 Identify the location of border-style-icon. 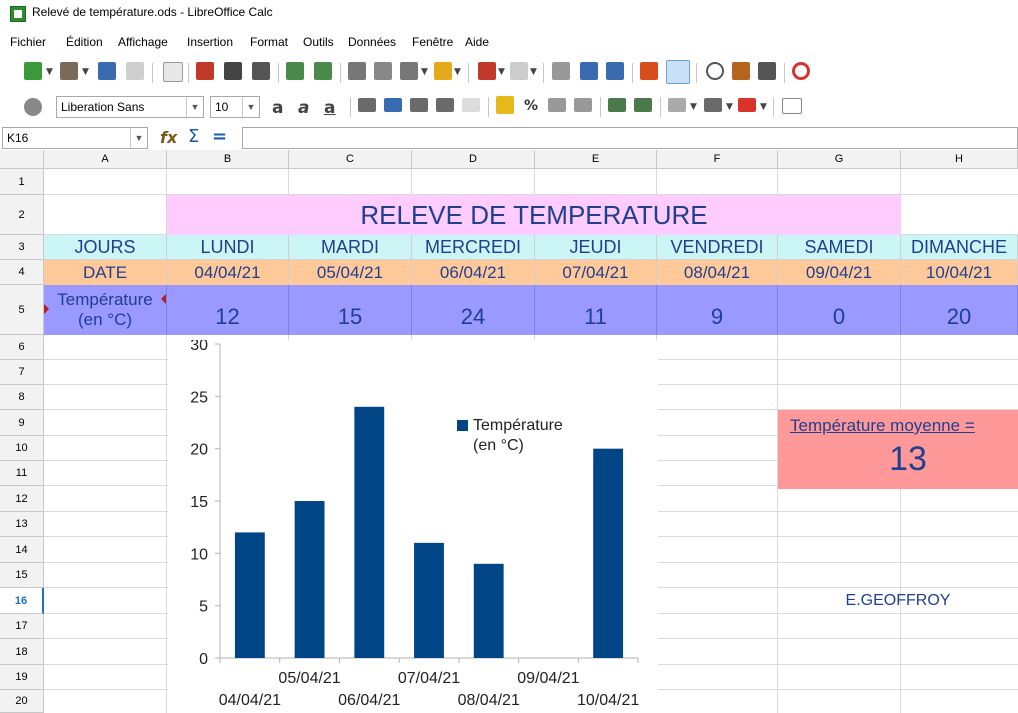
(713, 105).